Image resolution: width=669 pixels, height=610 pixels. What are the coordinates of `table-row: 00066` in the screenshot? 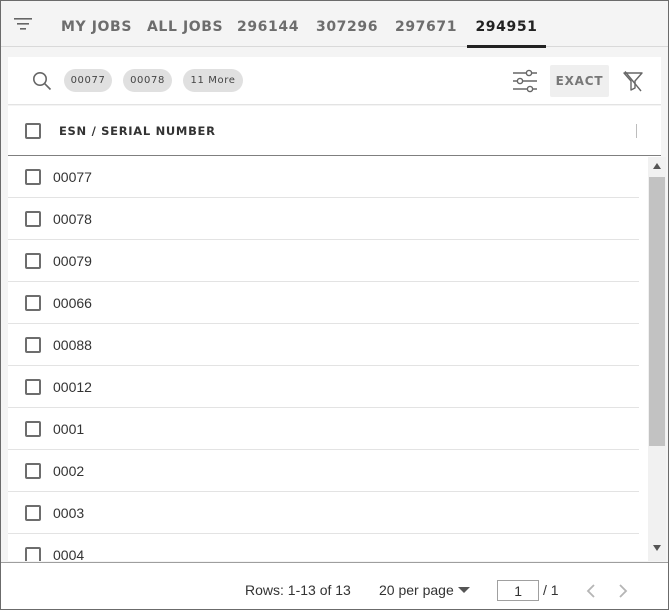 It's located at (323, 303).